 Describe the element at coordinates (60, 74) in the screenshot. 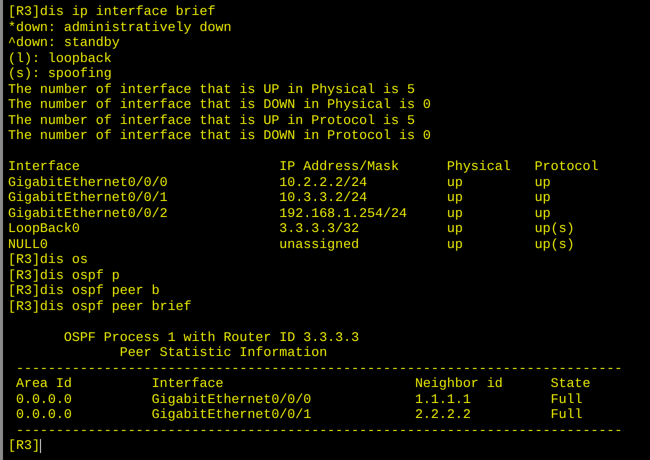

I see `terminal-line: (s): spoofing` at that location.